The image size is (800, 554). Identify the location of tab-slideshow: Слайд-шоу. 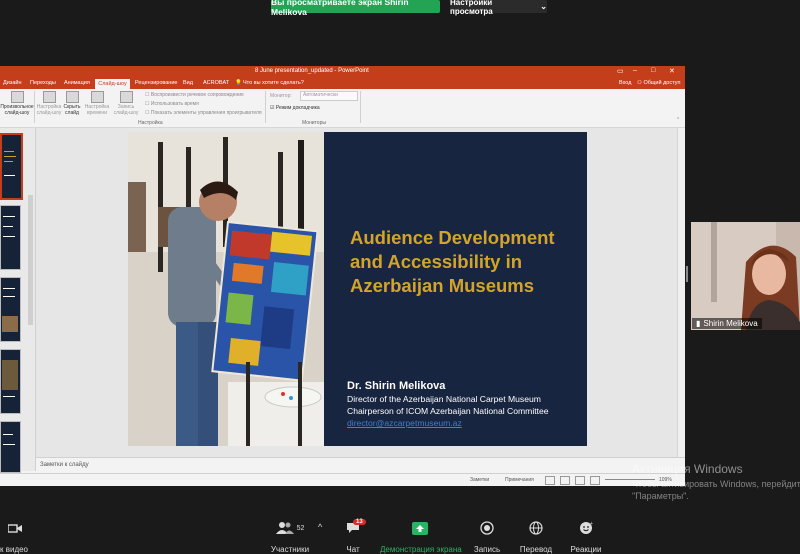
(112, 84).